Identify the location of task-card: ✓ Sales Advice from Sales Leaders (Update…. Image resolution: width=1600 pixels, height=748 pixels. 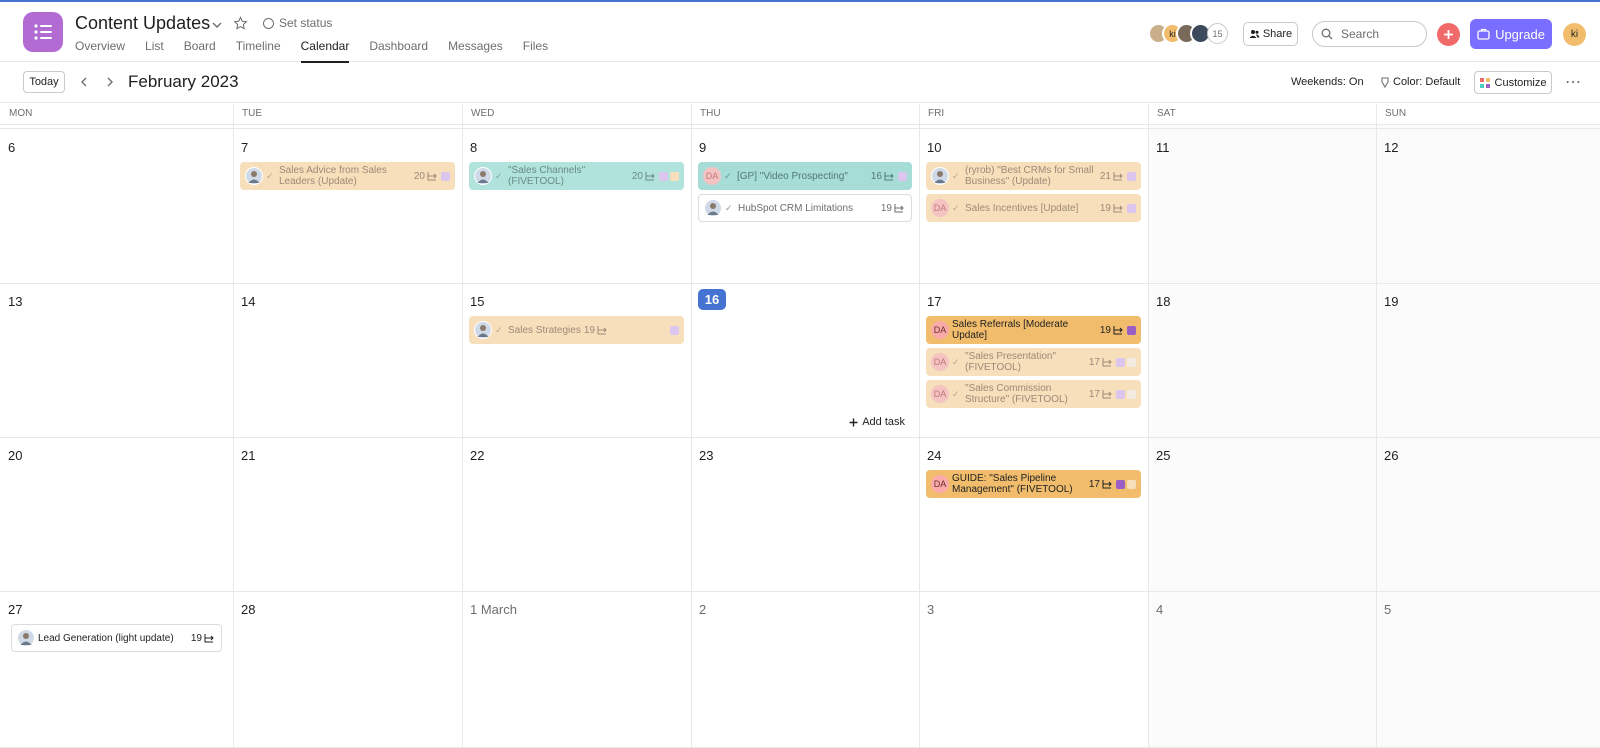
(347, 176).